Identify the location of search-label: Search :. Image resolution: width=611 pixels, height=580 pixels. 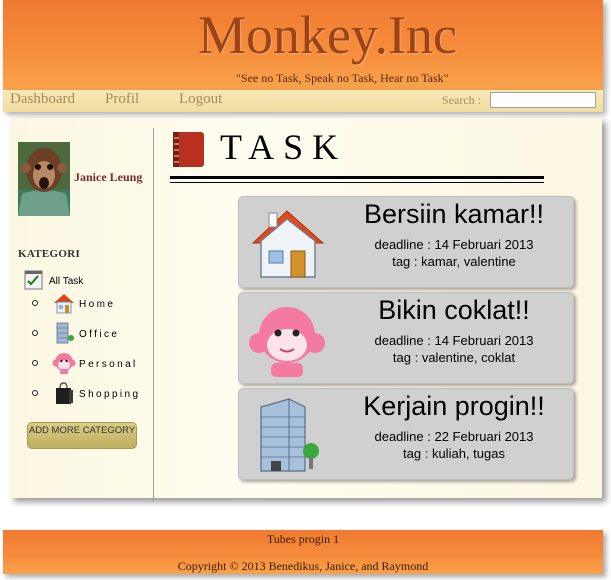
(461, 100).